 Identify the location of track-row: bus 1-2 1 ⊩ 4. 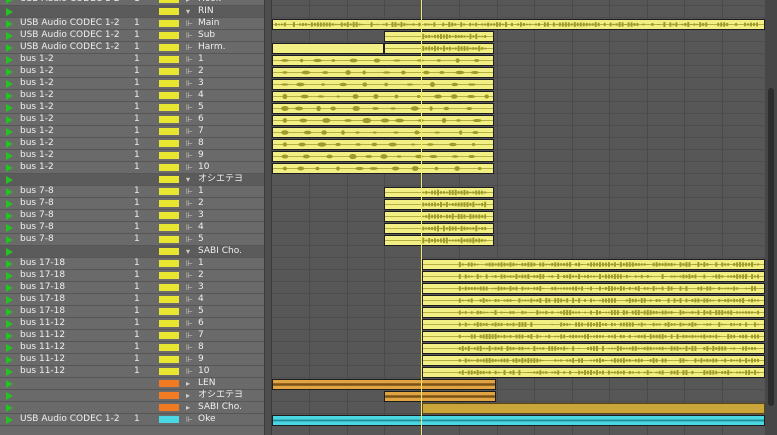
(132, 96).